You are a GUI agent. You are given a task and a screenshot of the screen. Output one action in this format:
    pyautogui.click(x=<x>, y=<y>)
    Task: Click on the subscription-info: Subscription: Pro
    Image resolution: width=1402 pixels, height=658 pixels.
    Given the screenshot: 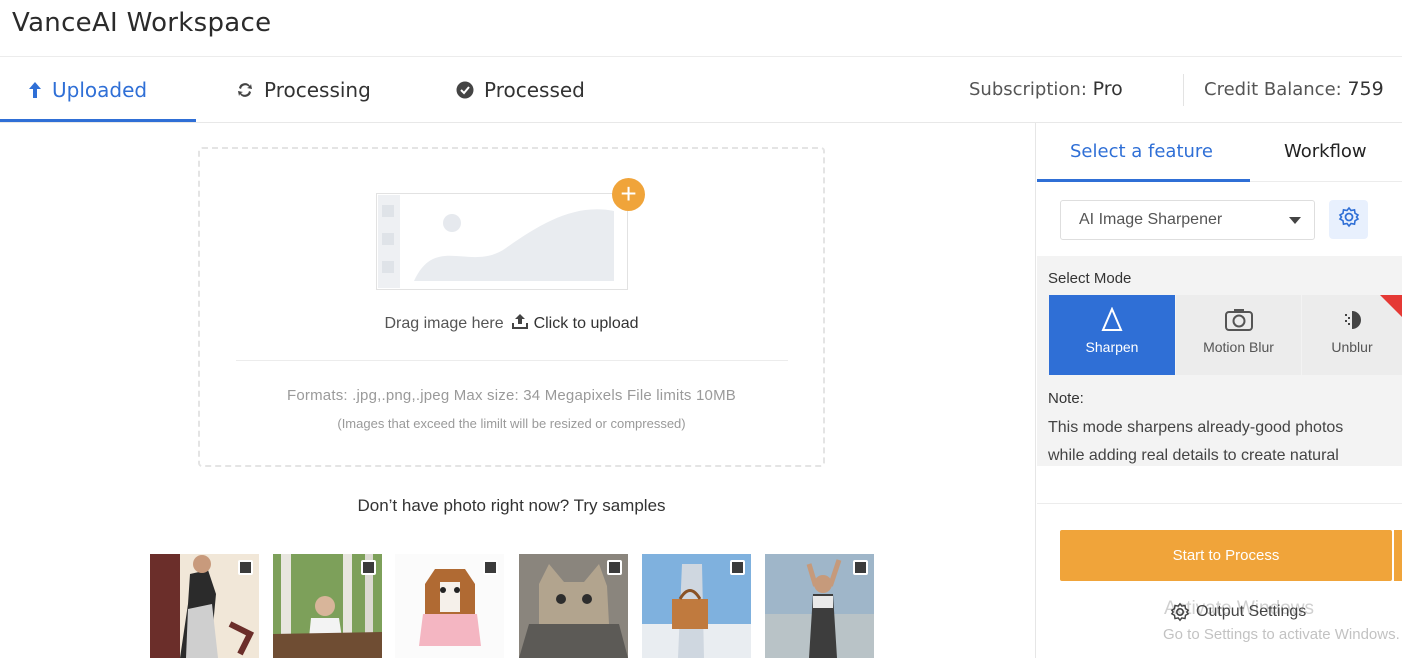 What is the action you would take?
    pyautogui.click(x=1046, y=89)
    